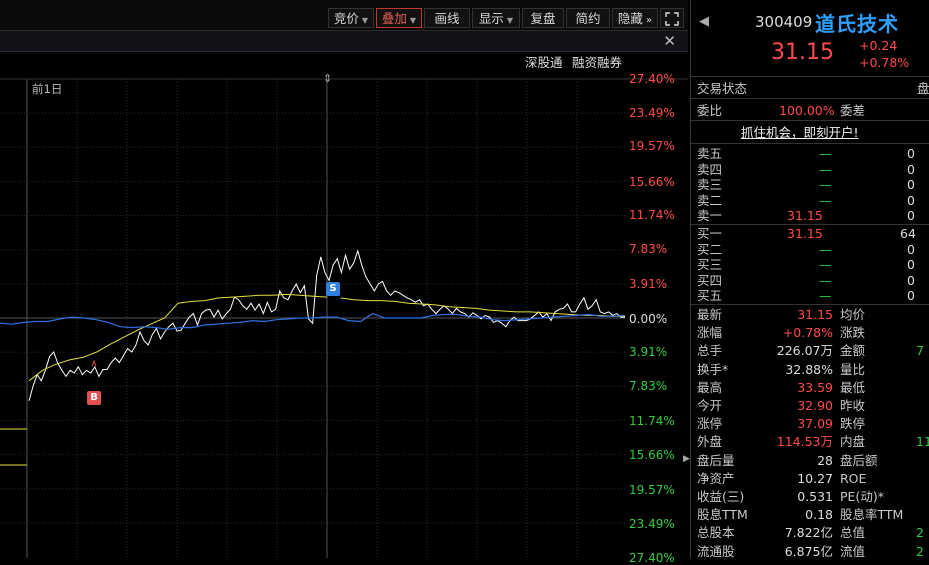 This screenshot has width=929, height=565. I want to click on margin-trading-link: 融资融券, so click(597, 62).